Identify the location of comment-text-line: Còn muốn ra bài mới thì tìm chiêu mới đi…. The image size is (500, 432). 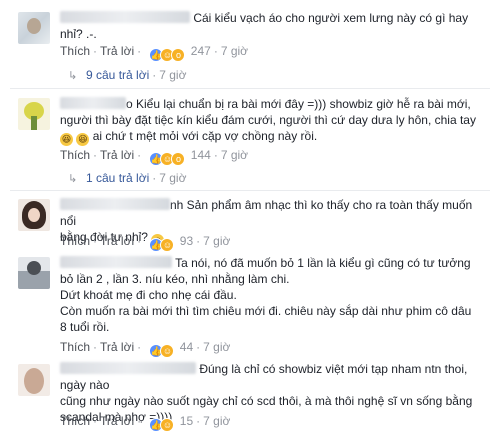
(266, 311).